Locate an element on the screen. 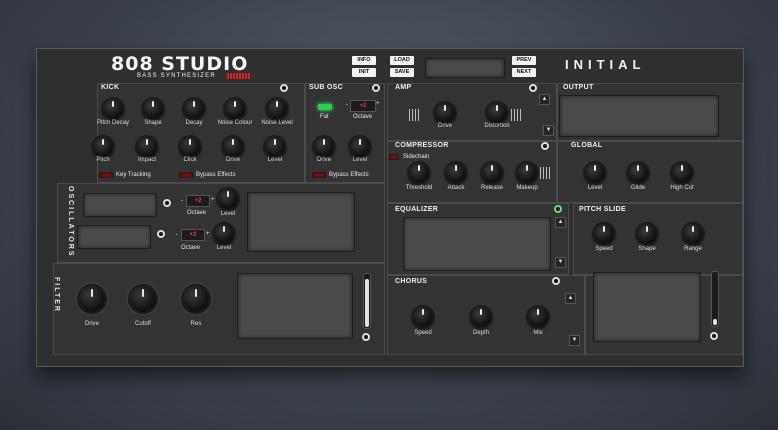 This screenshot has width=778, height=430. sub-octave-minus-icon: - is located at coordinates (347, 105).